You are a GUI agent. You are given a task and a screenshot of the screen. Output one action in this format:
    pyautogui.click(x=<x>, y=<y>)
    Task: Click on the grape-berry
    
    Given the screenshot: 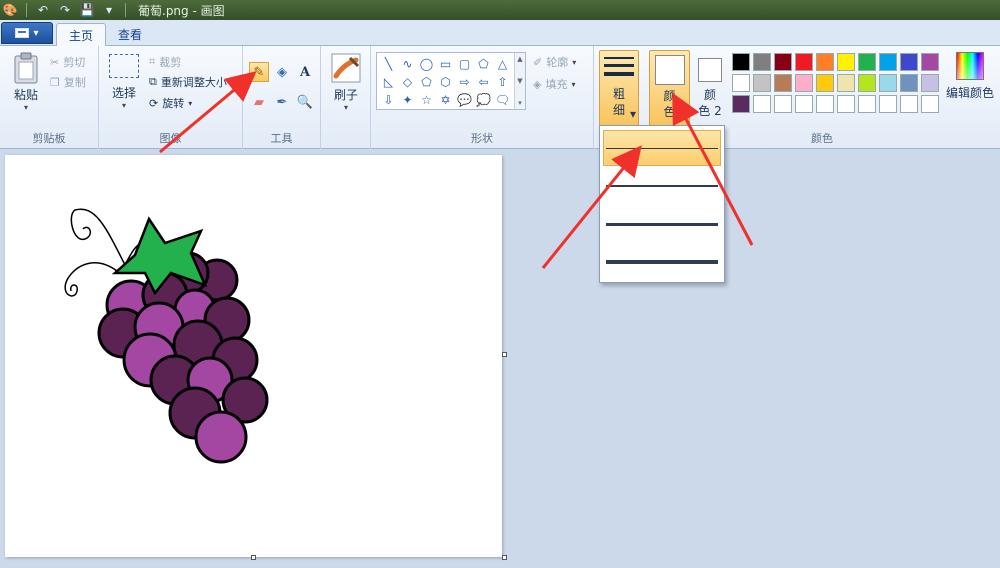 What is the action you would take?
    pyautogui.click(x=221, y=437)
    